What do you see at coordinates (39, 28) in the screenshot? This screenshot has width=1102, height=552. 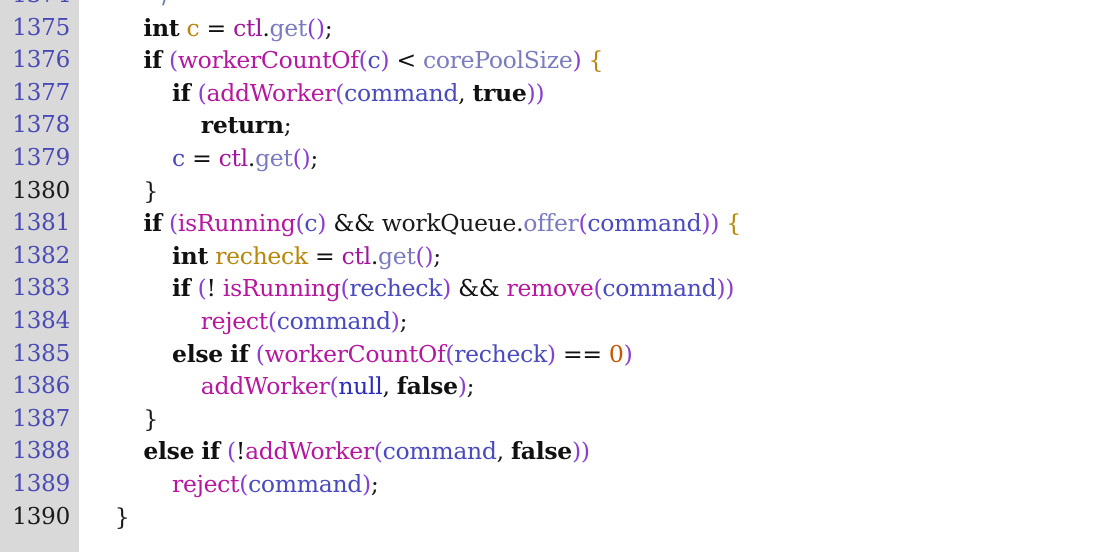 I see `line-number: 1375` at bounding box center [39, 28].